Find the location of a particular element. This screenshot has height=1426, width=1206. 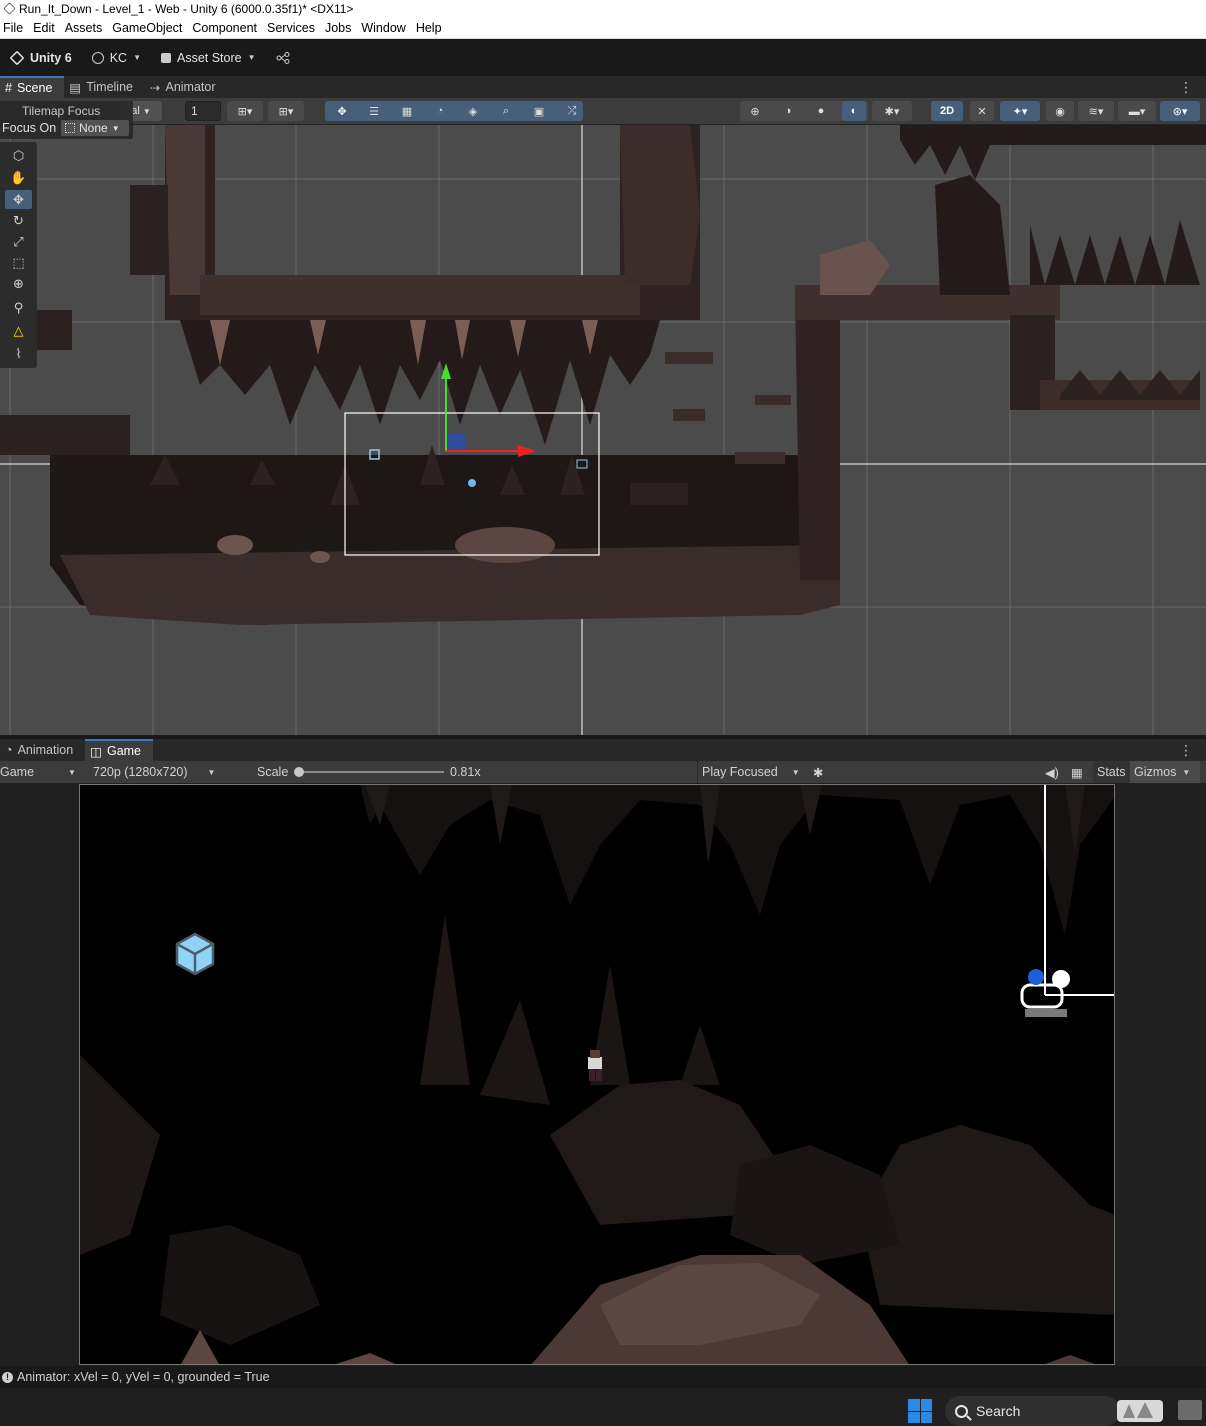

display-label: Game is located at coordinates (17, 772).